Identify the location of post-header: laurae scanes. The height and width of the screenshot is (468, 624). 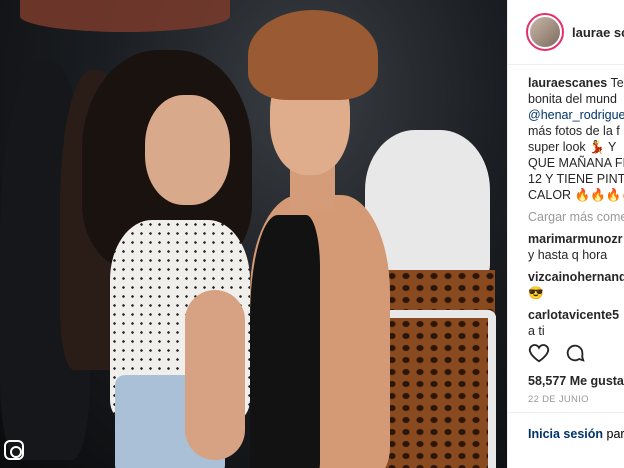
(566, 32).